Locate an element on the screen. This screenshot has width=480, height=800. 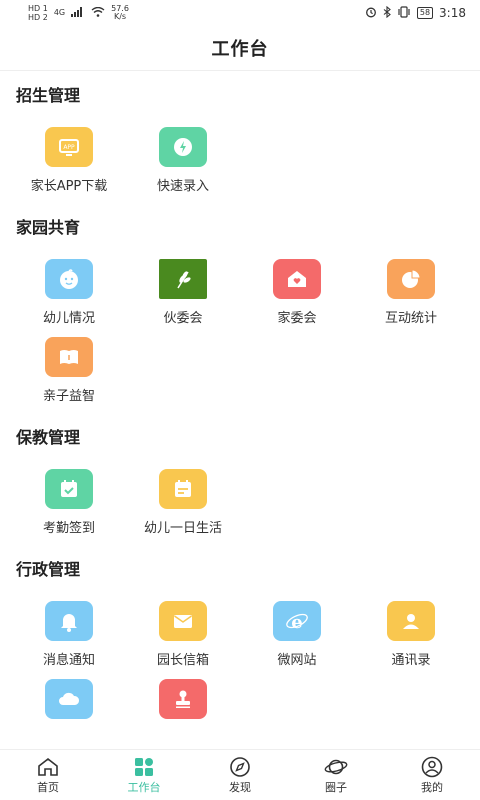
quick-entry-icon is located at coordinates (183, 147).